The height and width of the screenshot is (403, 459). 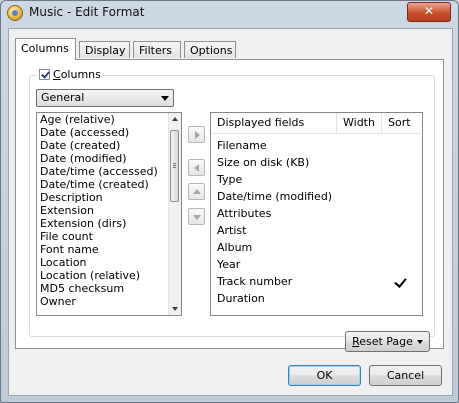 I want to click on arrow-right-icon, so click(x=197, y=135).